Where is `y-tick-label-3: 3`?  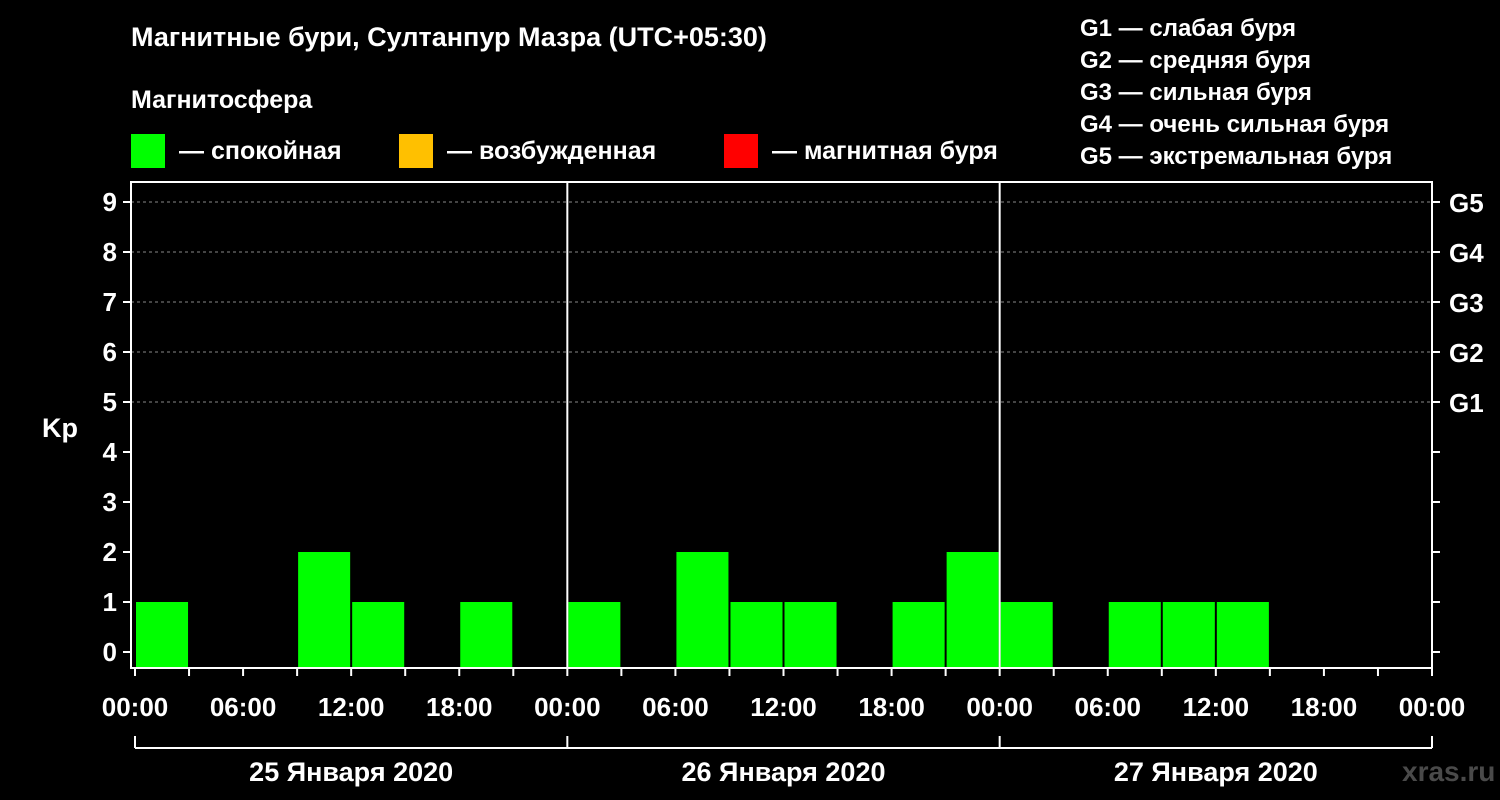 y-tick-label-3: 3 is located at coordinates (110, 502).